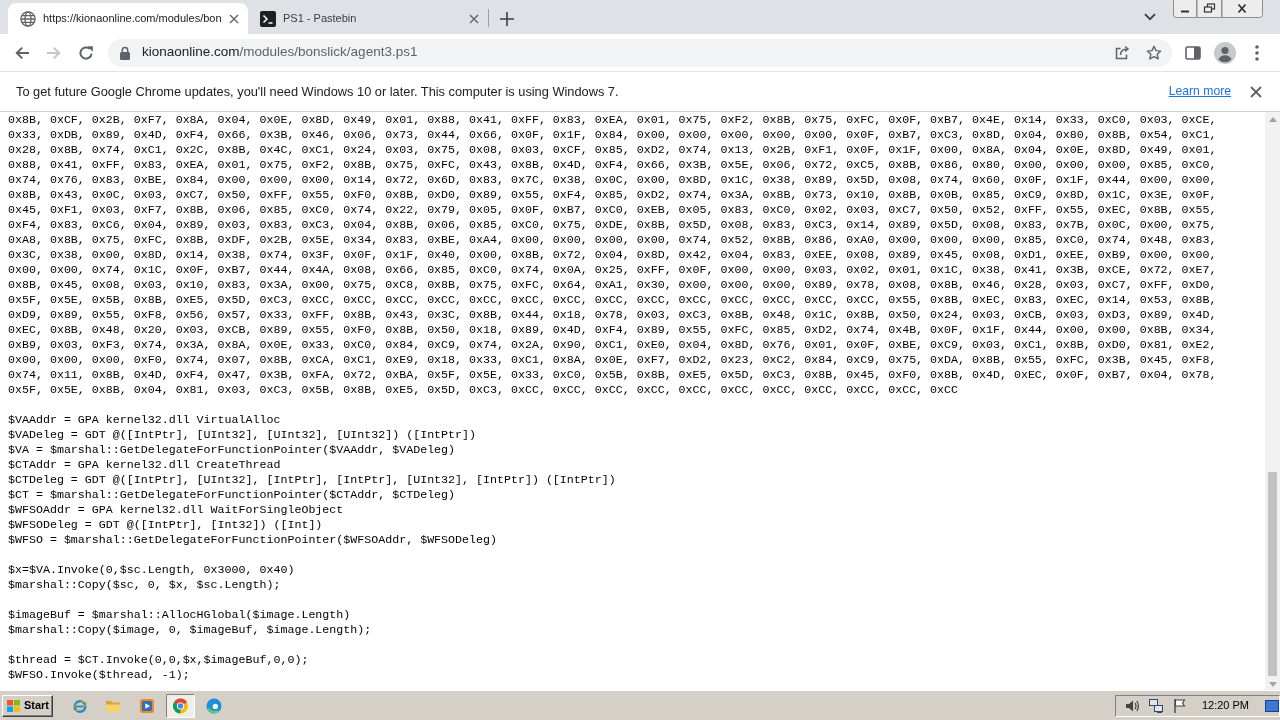 The width and height of the screenshot is (1280, 720). I want to click on code-line: $CTAddr = GPA kernel32.dll CreateThread, so click(145, 464).